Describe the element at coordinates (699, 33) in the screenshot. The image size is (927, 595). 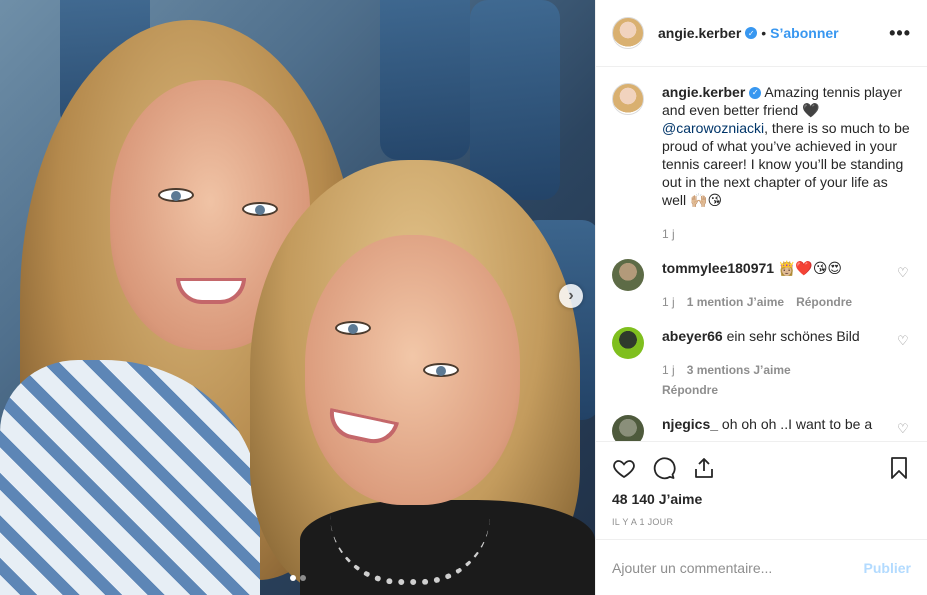
I see `author-username: angie.kerber` at that location.